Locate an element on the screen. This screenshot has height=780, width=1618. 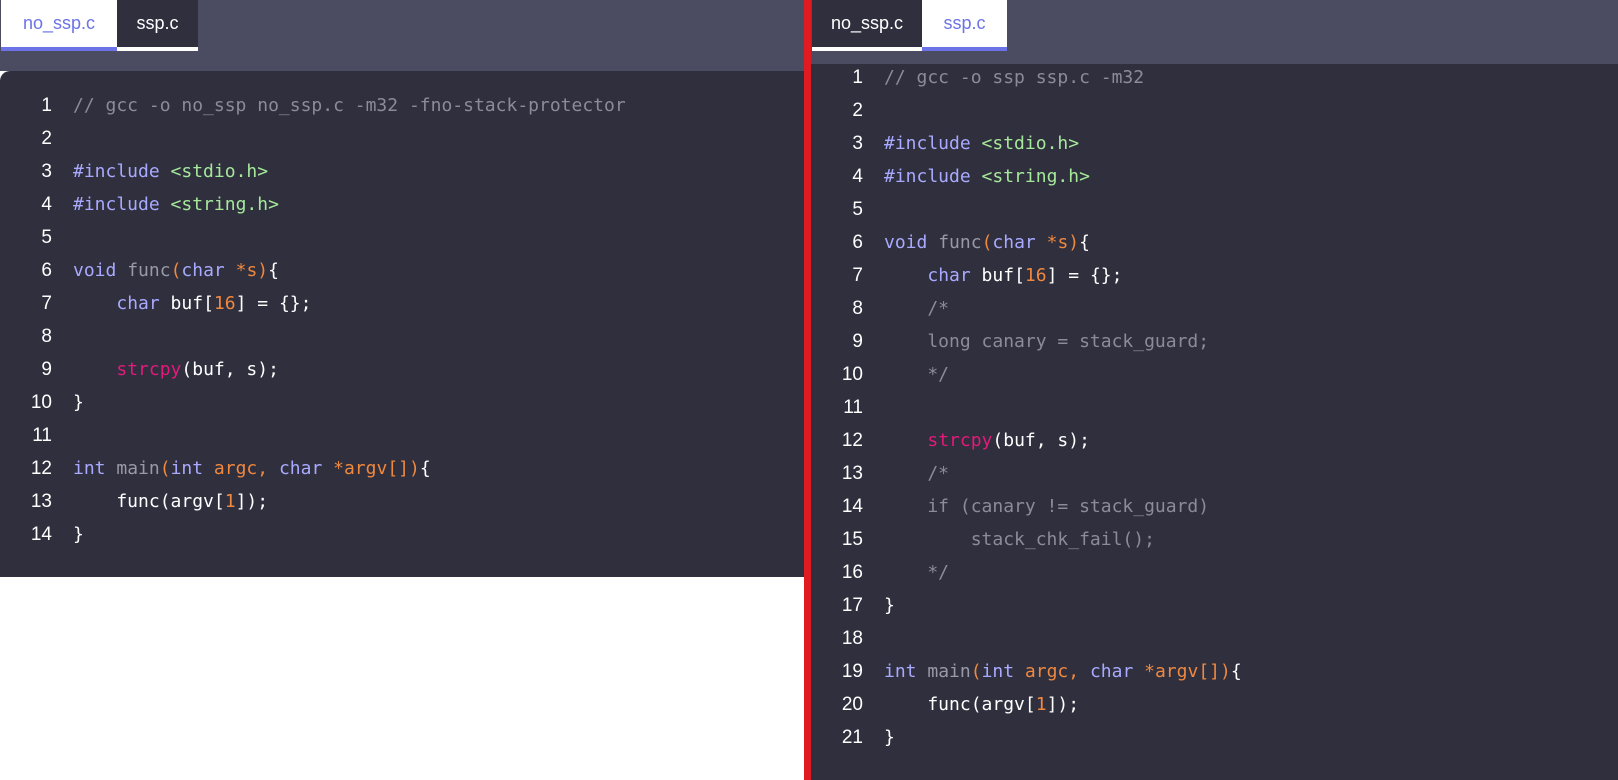
code-line: 21} is located at coordinates (1214, 738).